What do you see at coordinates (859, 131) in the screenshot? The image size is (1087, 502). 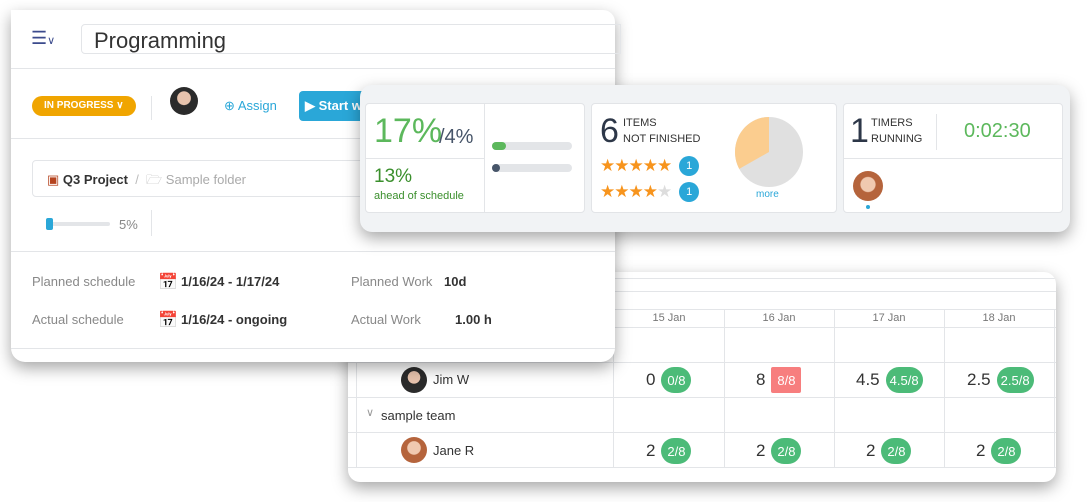 I see `timers-count: 1` at bounding box center [859, 131].